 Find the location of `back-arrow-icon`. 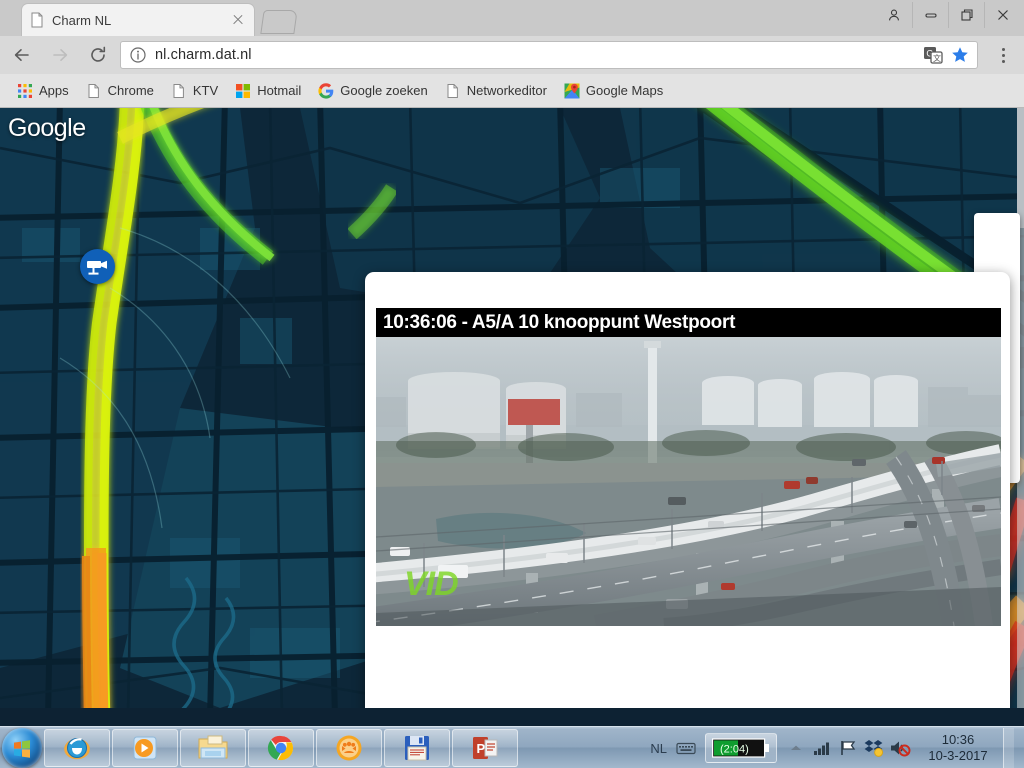

back-arrow-icon is located at coordinates (22, 55).